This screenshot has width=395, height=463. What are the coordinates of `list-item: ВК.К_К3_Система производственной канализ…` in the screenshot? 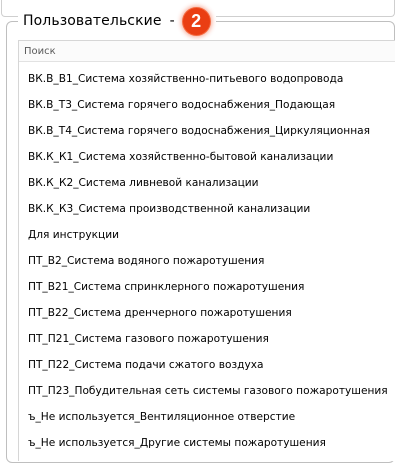 It's located at (207, 209).